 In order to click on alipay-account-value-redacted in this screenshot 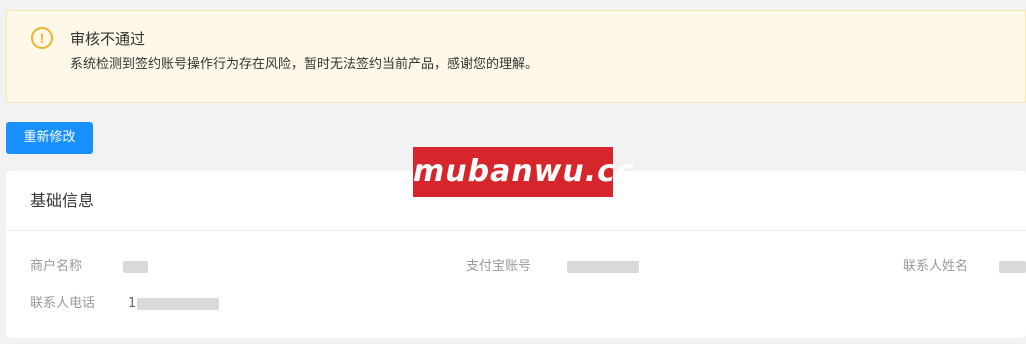, I will do `click(603, 267)`.